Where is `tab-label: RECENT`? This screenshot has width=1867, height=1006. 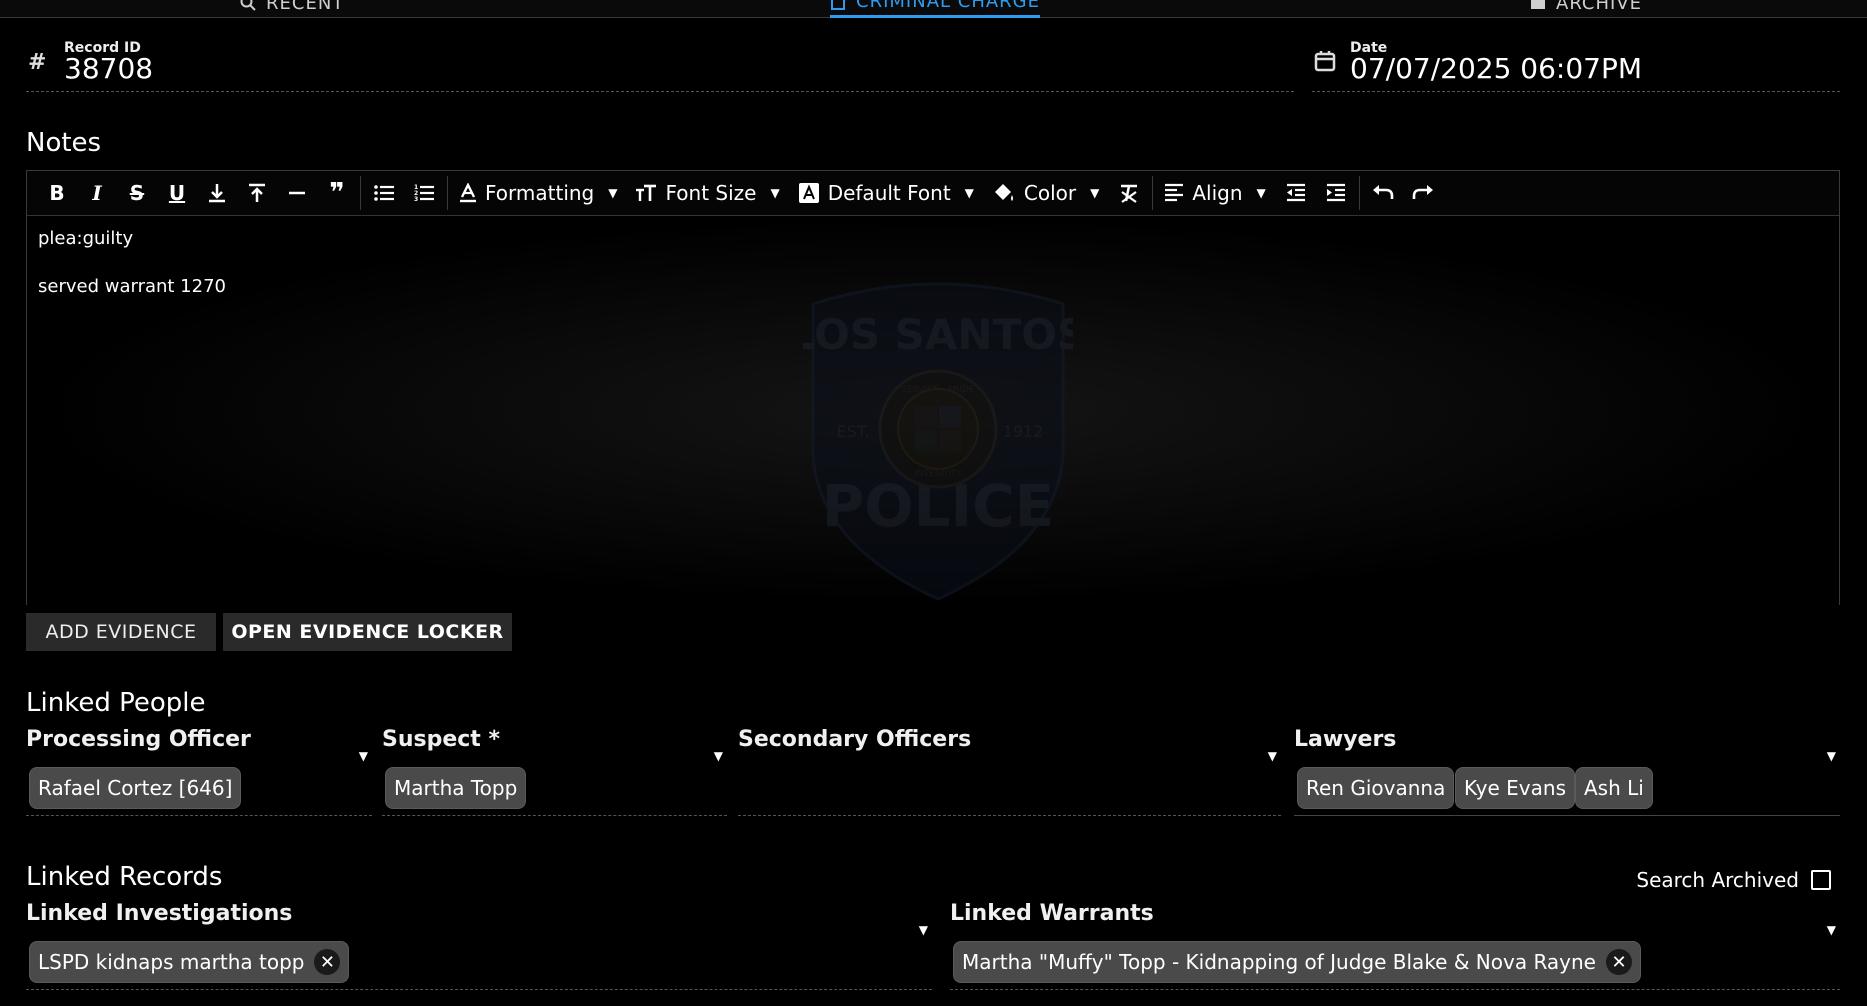
tab-label: RECENT is located at coordinates (305, 7).